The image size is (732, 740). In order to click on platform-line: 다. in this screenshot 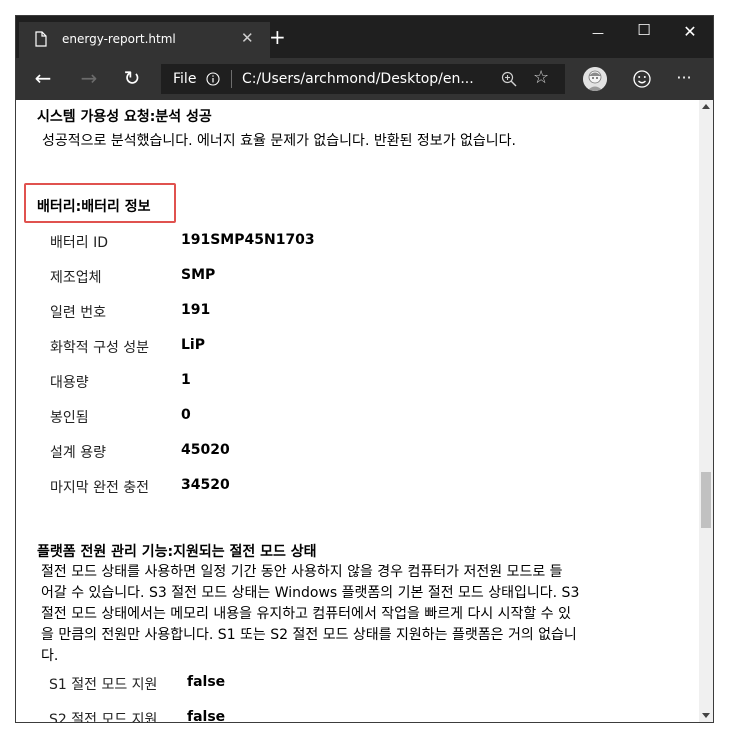, I will do `click(50, 656)`.